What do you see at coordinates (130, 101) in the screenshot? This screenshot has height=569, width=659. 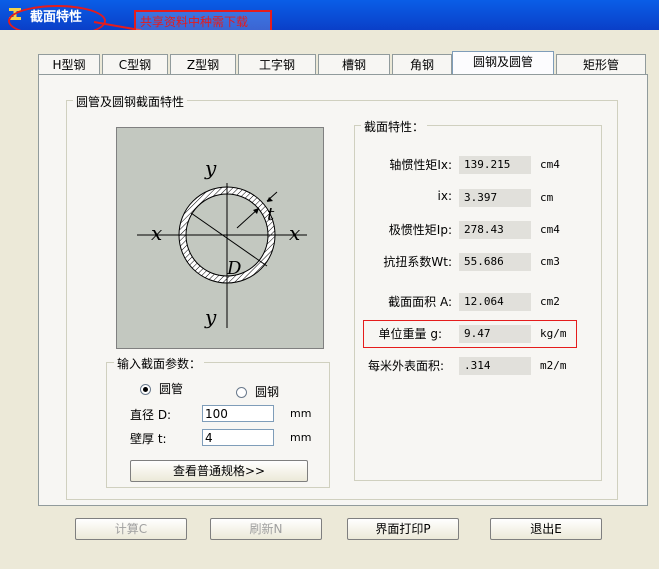 I see `section-group-title: 圆管及圆钢截面特性` at bounding box center [130, 101].